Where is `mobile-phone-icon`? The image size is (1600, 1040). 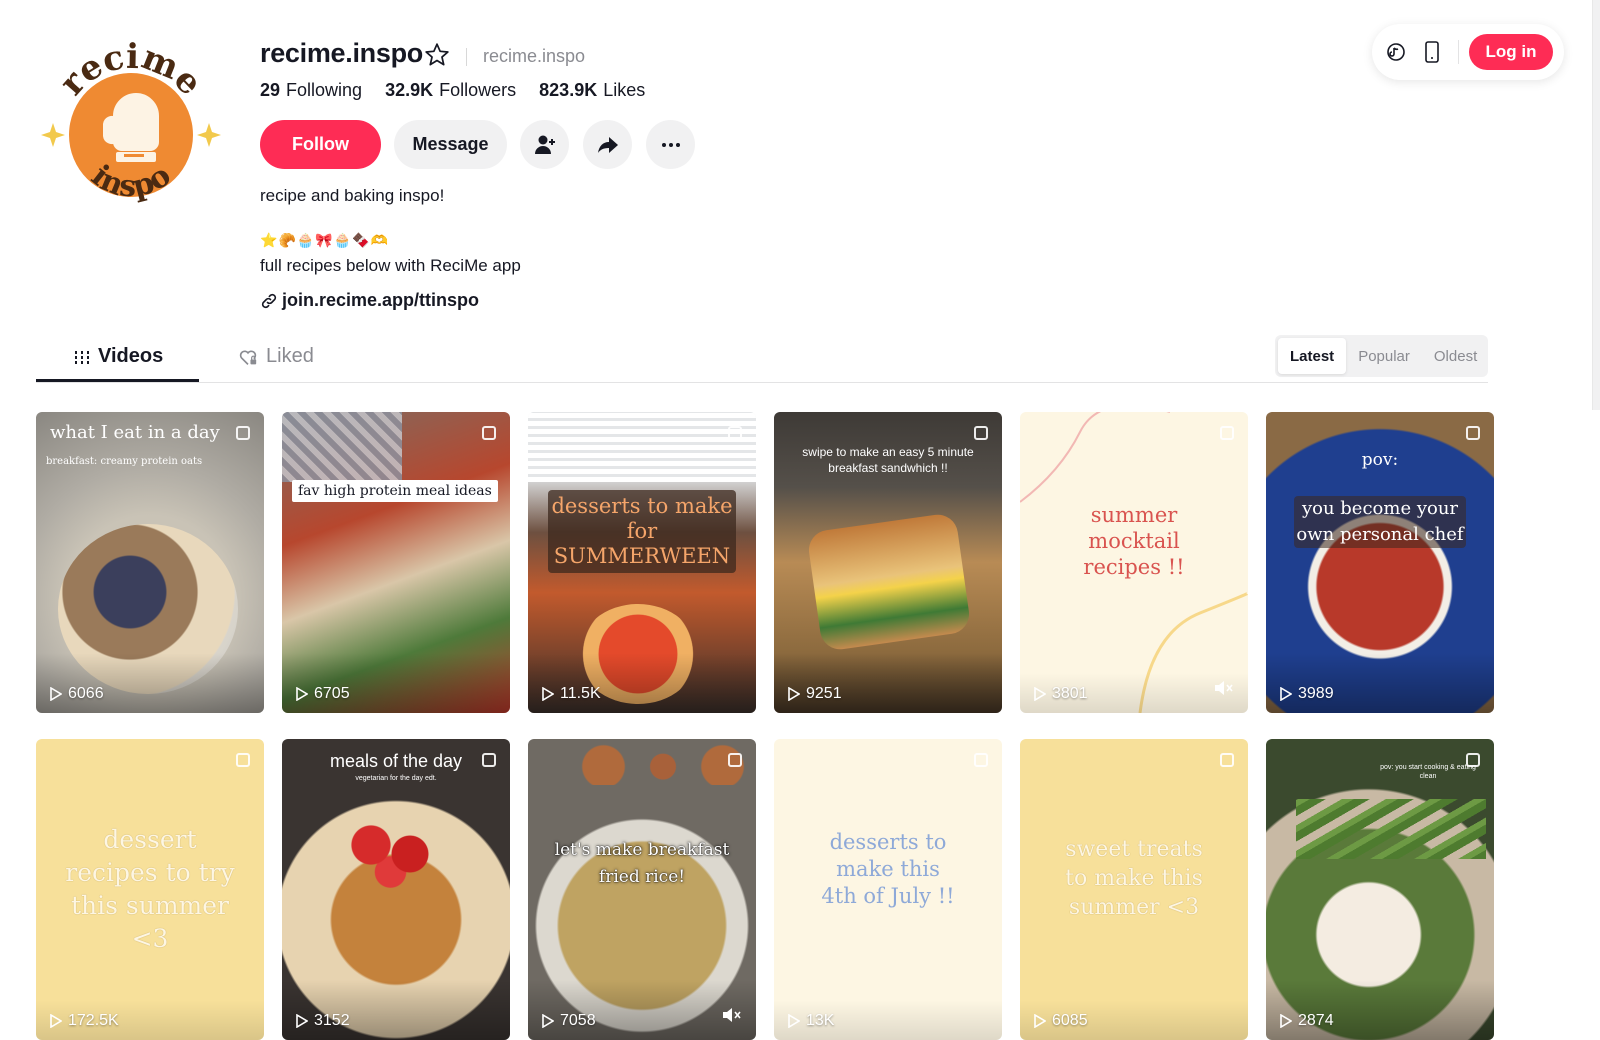 mobile-phone-icon is located at coordinates (1432, 52).